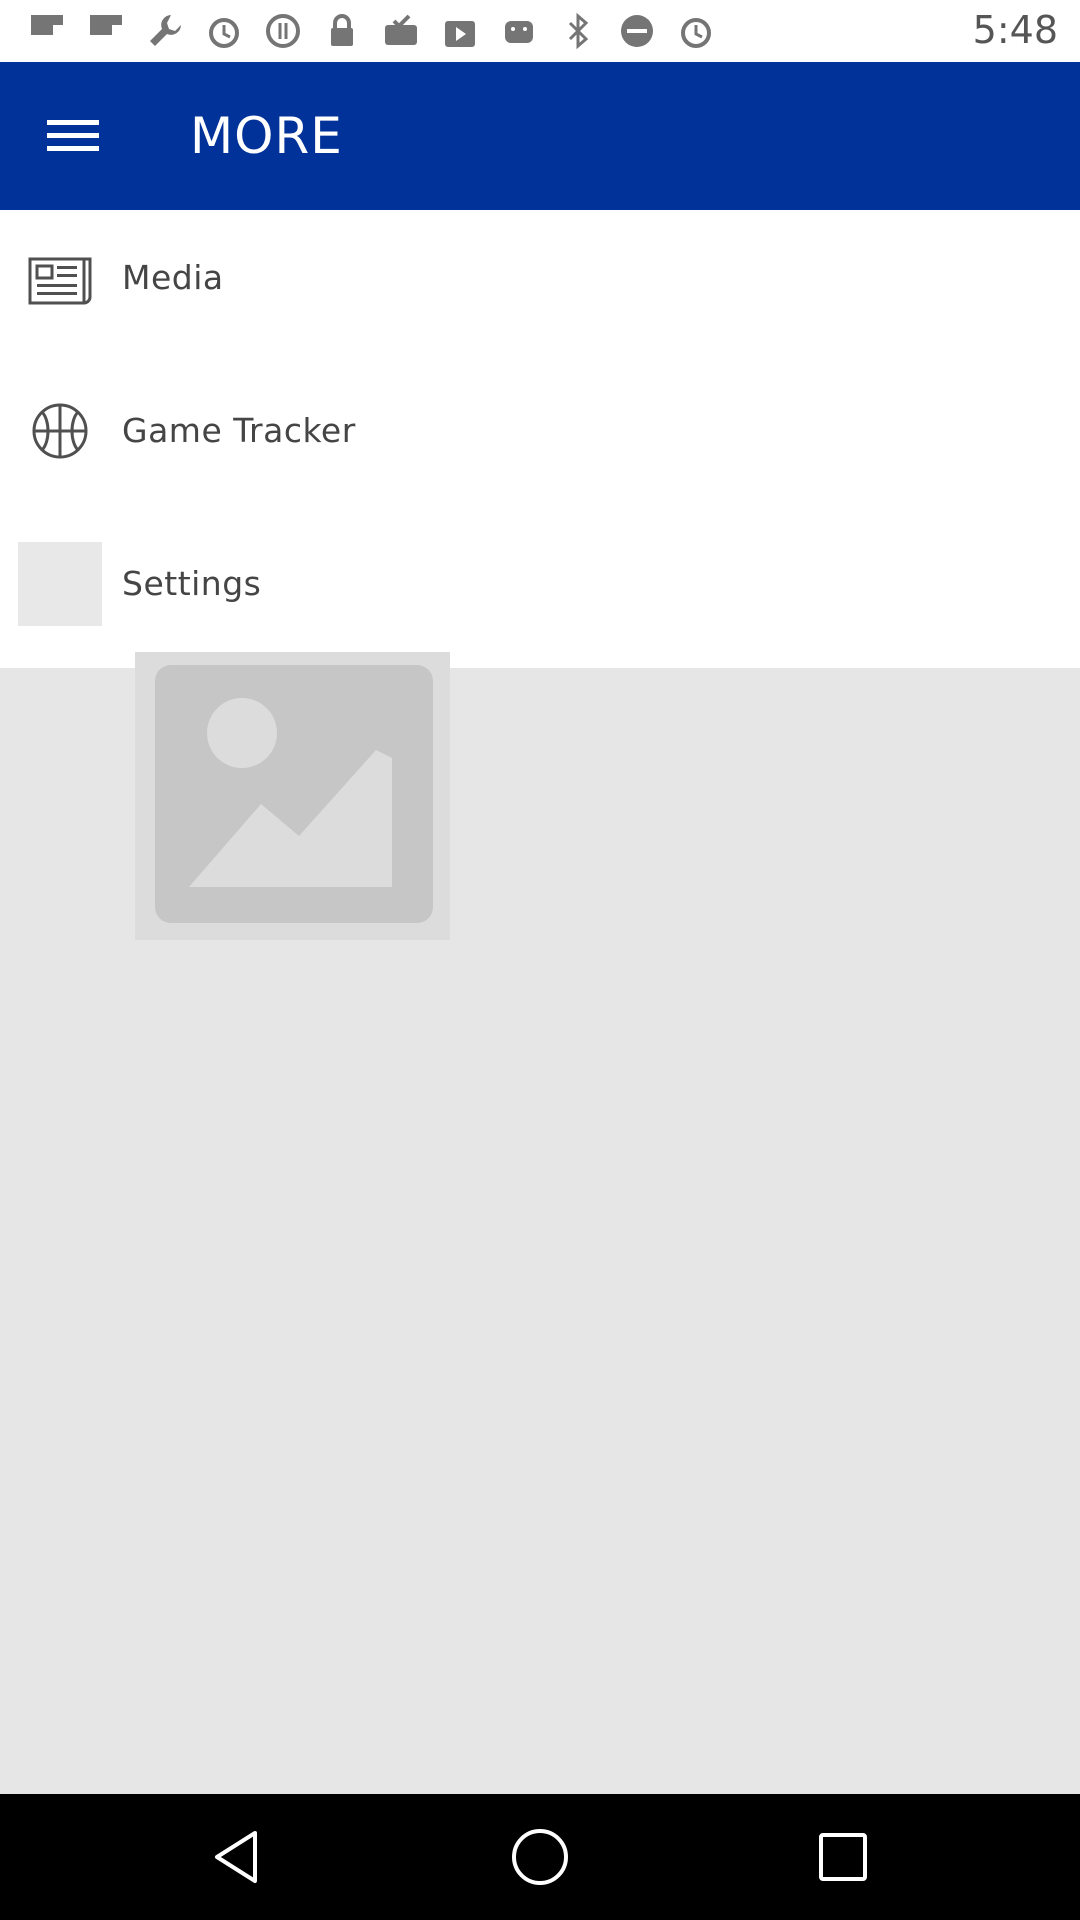 The width and height of the screenshot is (1080, 1920). I want to click on back-icon, so click(236, 1857).